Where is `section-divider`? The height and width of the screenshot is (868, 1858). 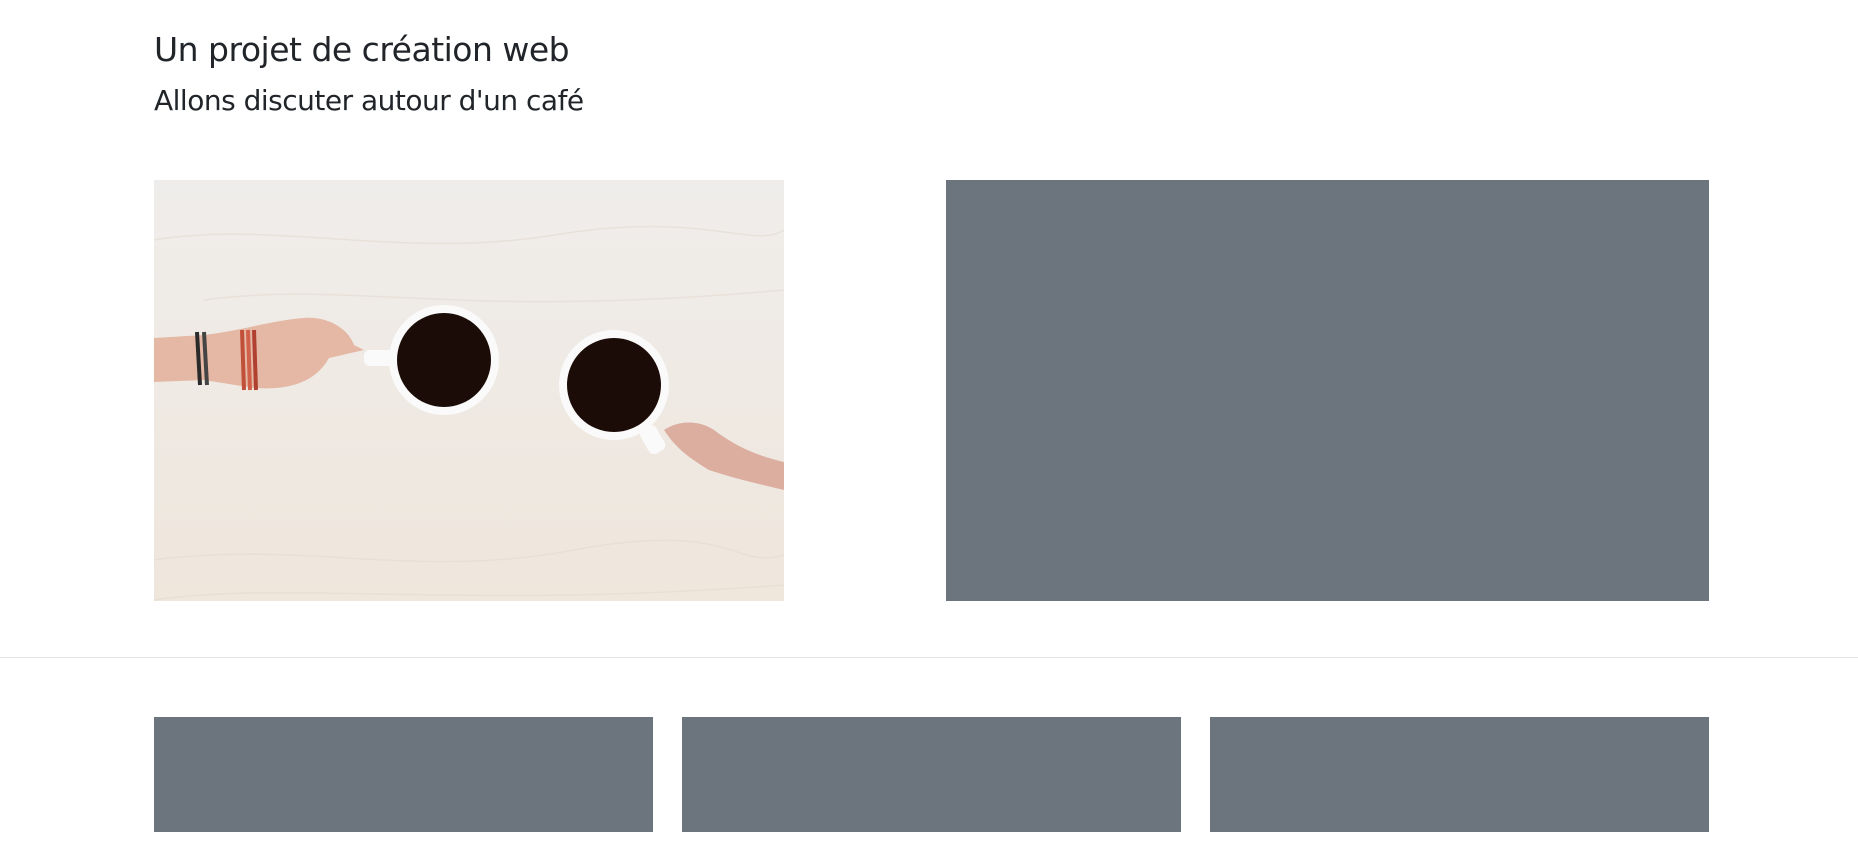
section-divider is located at coordinates (929, 657).